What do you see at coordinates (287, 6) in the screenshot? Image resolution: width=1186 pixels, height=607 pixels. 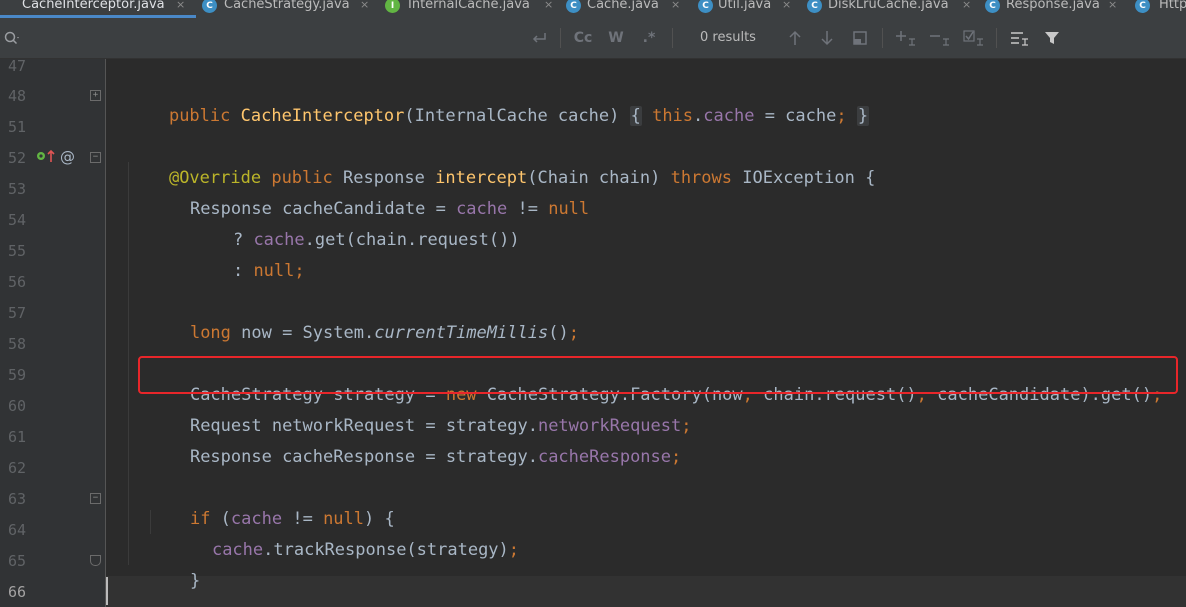 I see `tab-label: CacheStrategy.java` at bounding box center [287, 6].